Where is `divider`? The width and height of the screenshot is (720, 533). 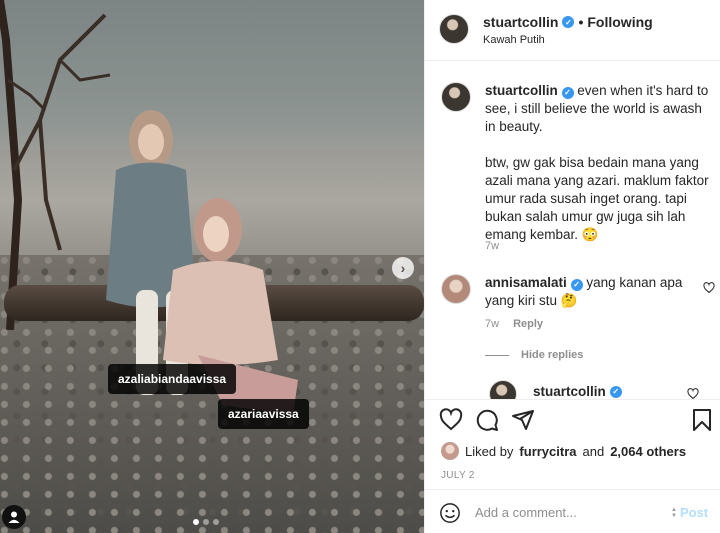
divider is located at coordinates (497, 355).